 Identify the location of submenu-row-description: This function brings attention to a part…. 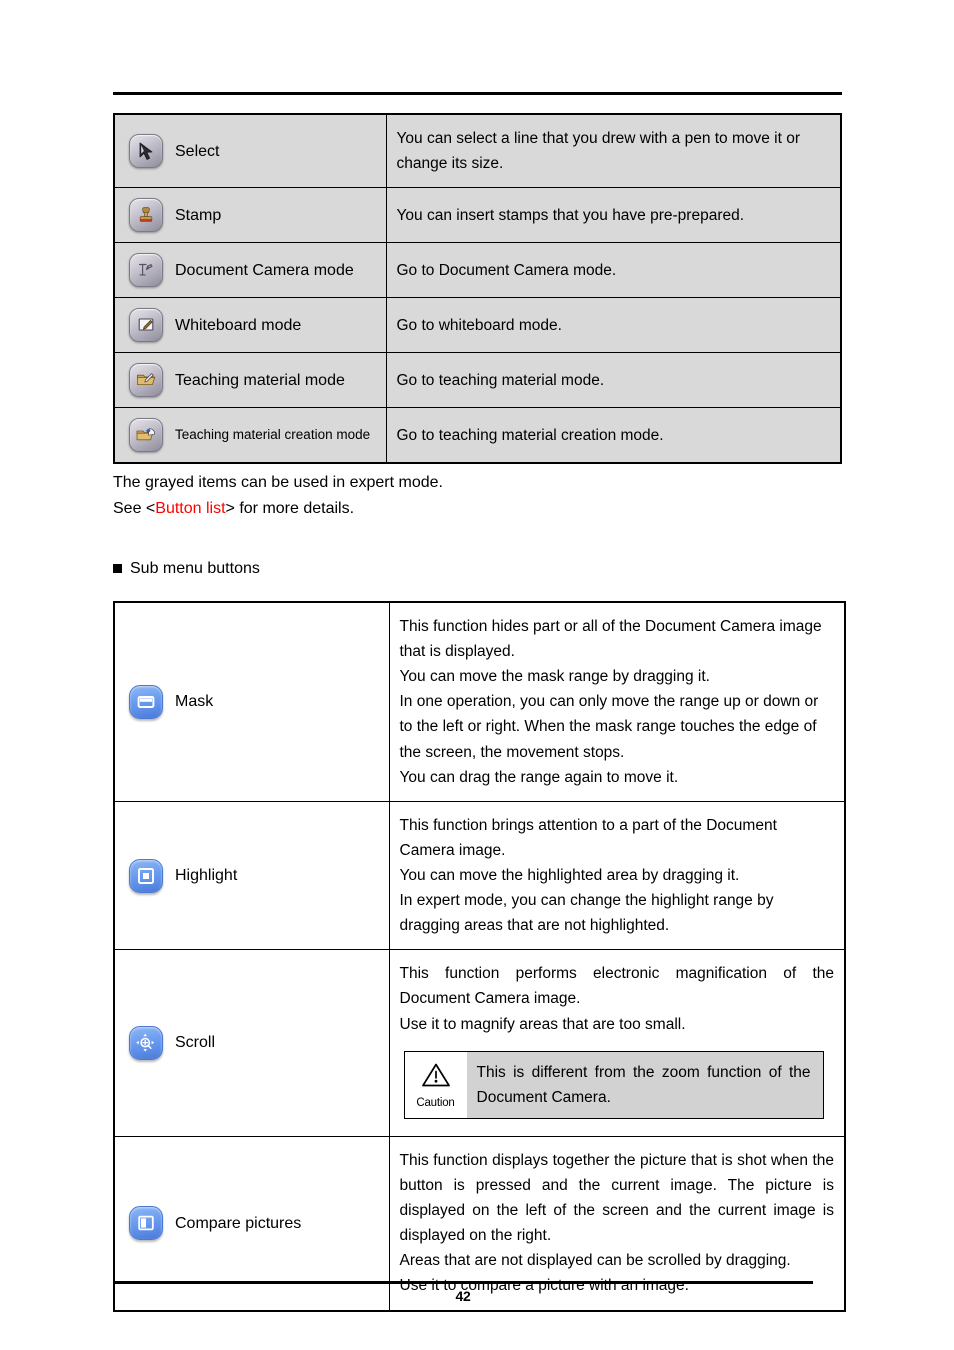
(617, 876).